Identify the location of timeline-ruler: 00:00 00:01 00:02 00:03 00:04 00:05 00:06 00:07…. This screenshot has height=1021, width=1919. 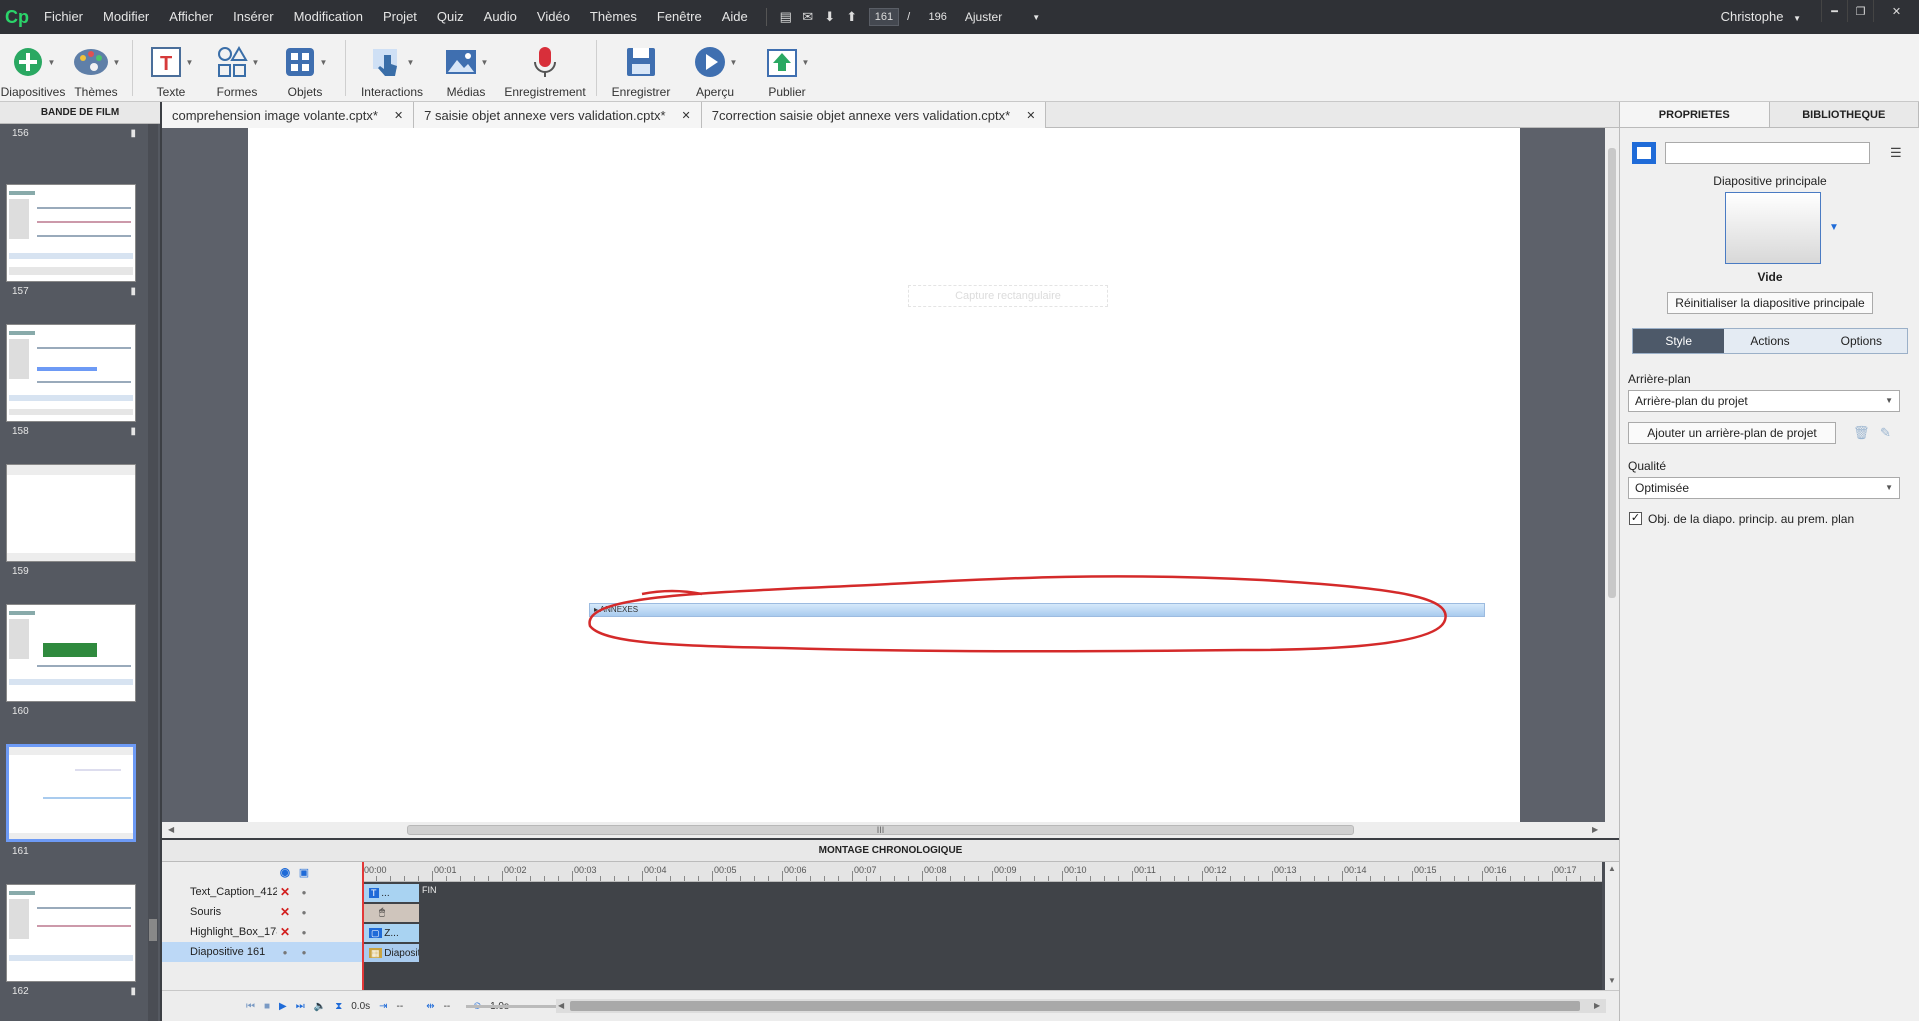
(985, 872).